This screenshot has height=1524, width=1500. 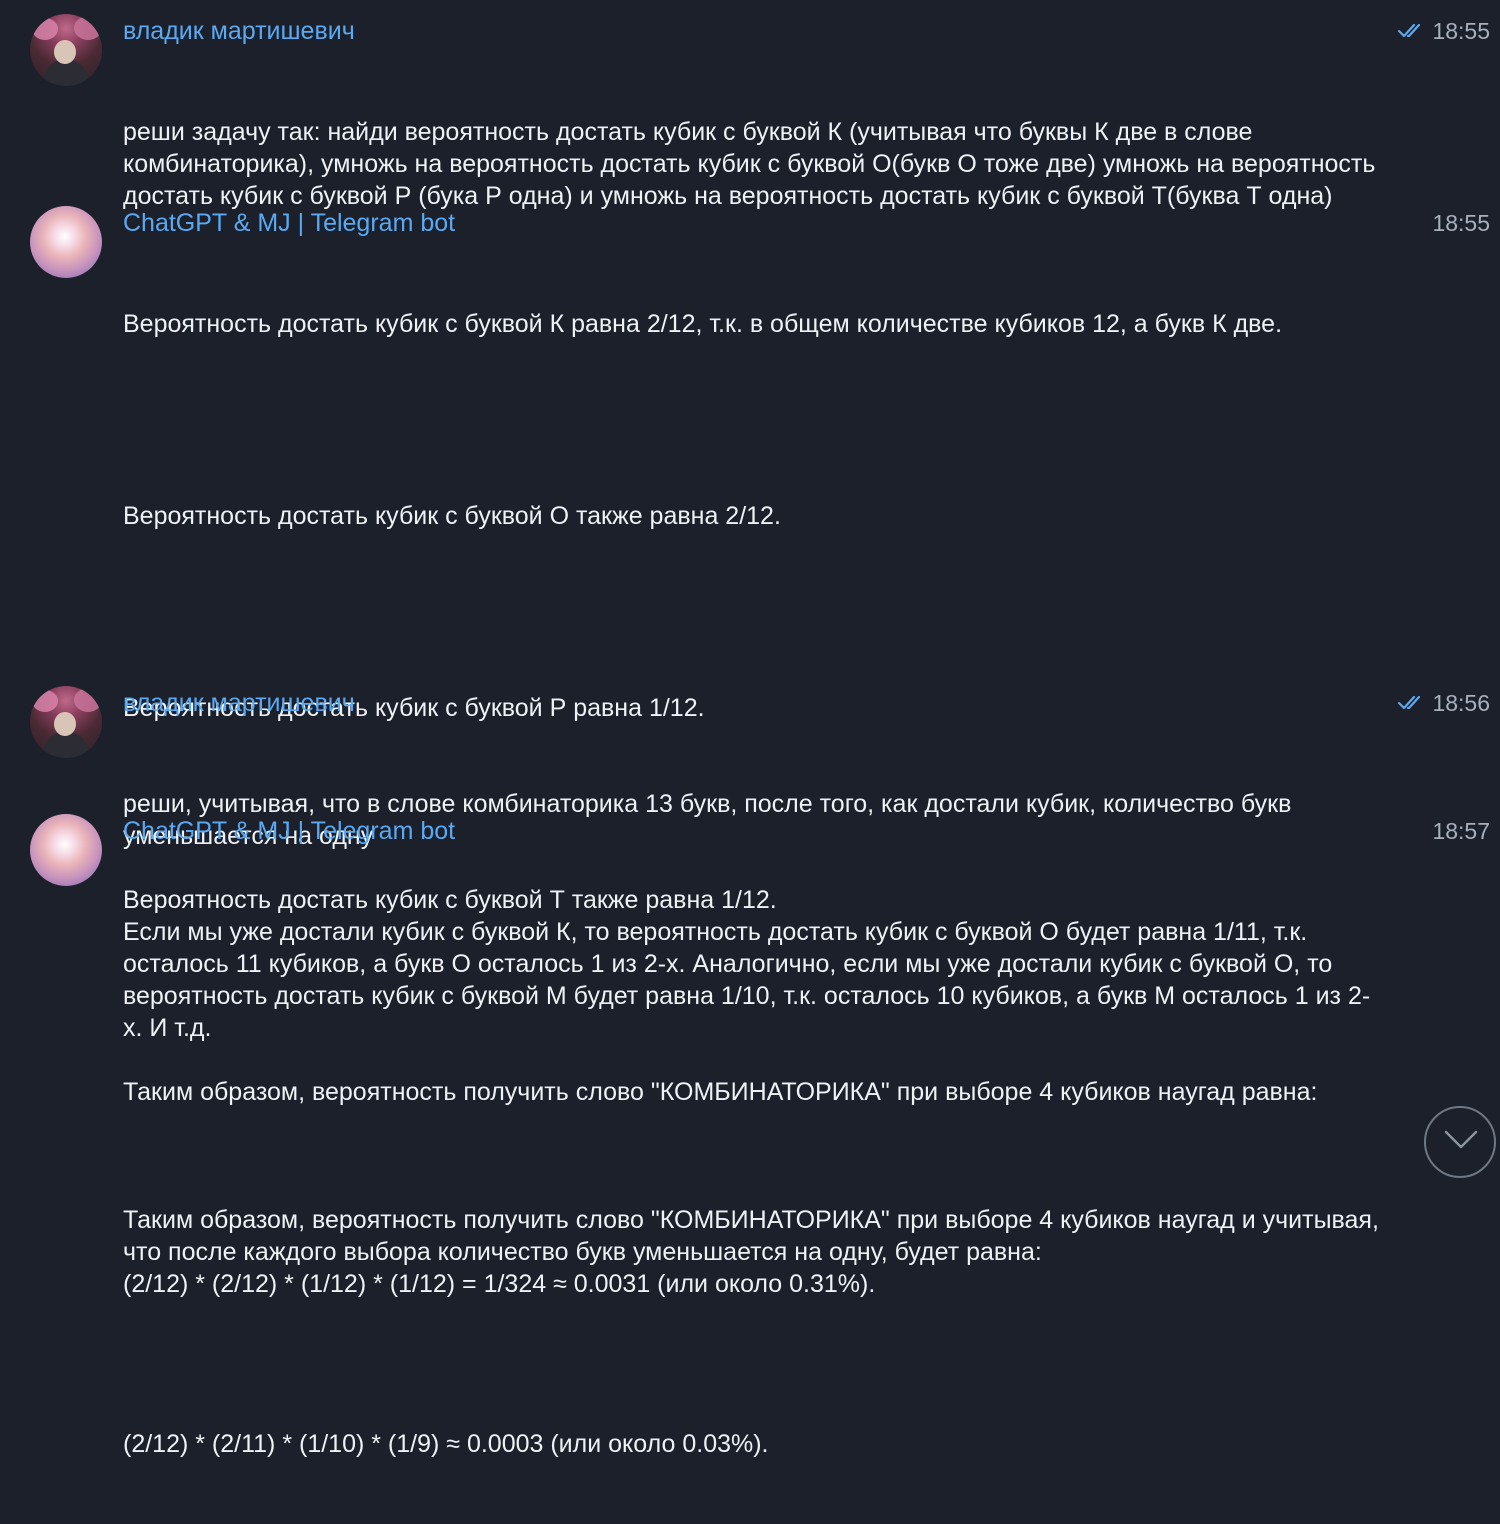 I want to click on message-time: 18:56, so click(x=1444, y=703).